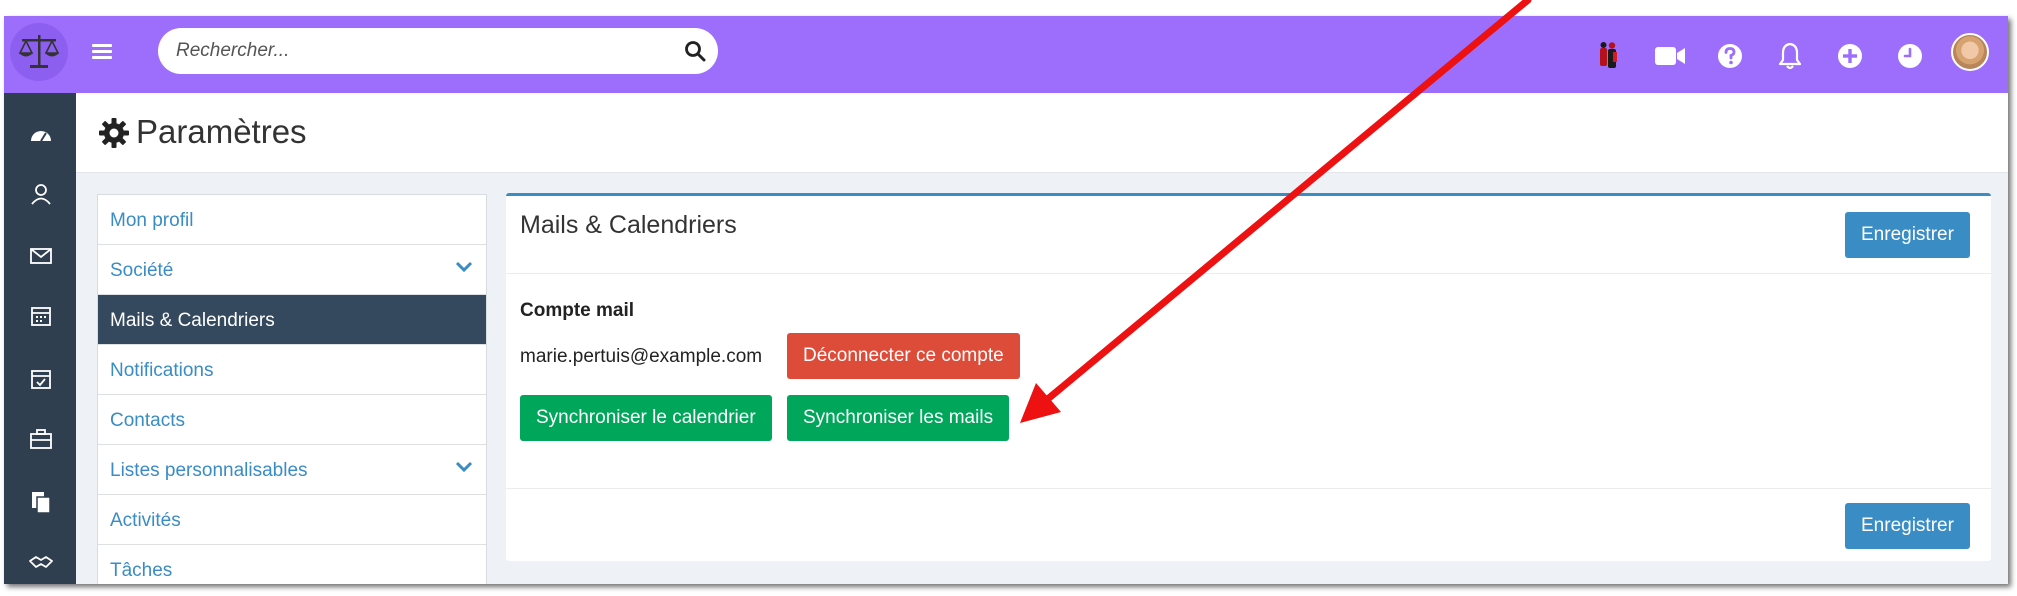 The image size is (2017, 596). I want to click on menu-item-label: Mon profil, so click(152, 220).